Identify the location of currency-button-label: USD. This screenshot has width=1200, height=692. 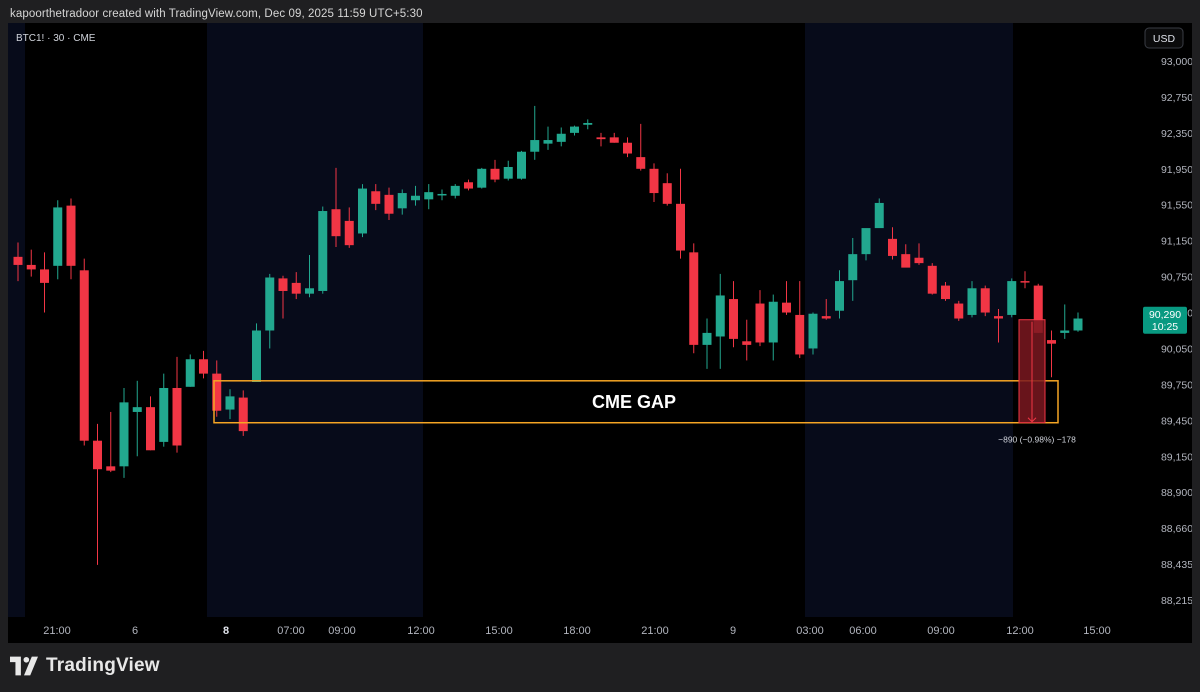
(1164, 39).